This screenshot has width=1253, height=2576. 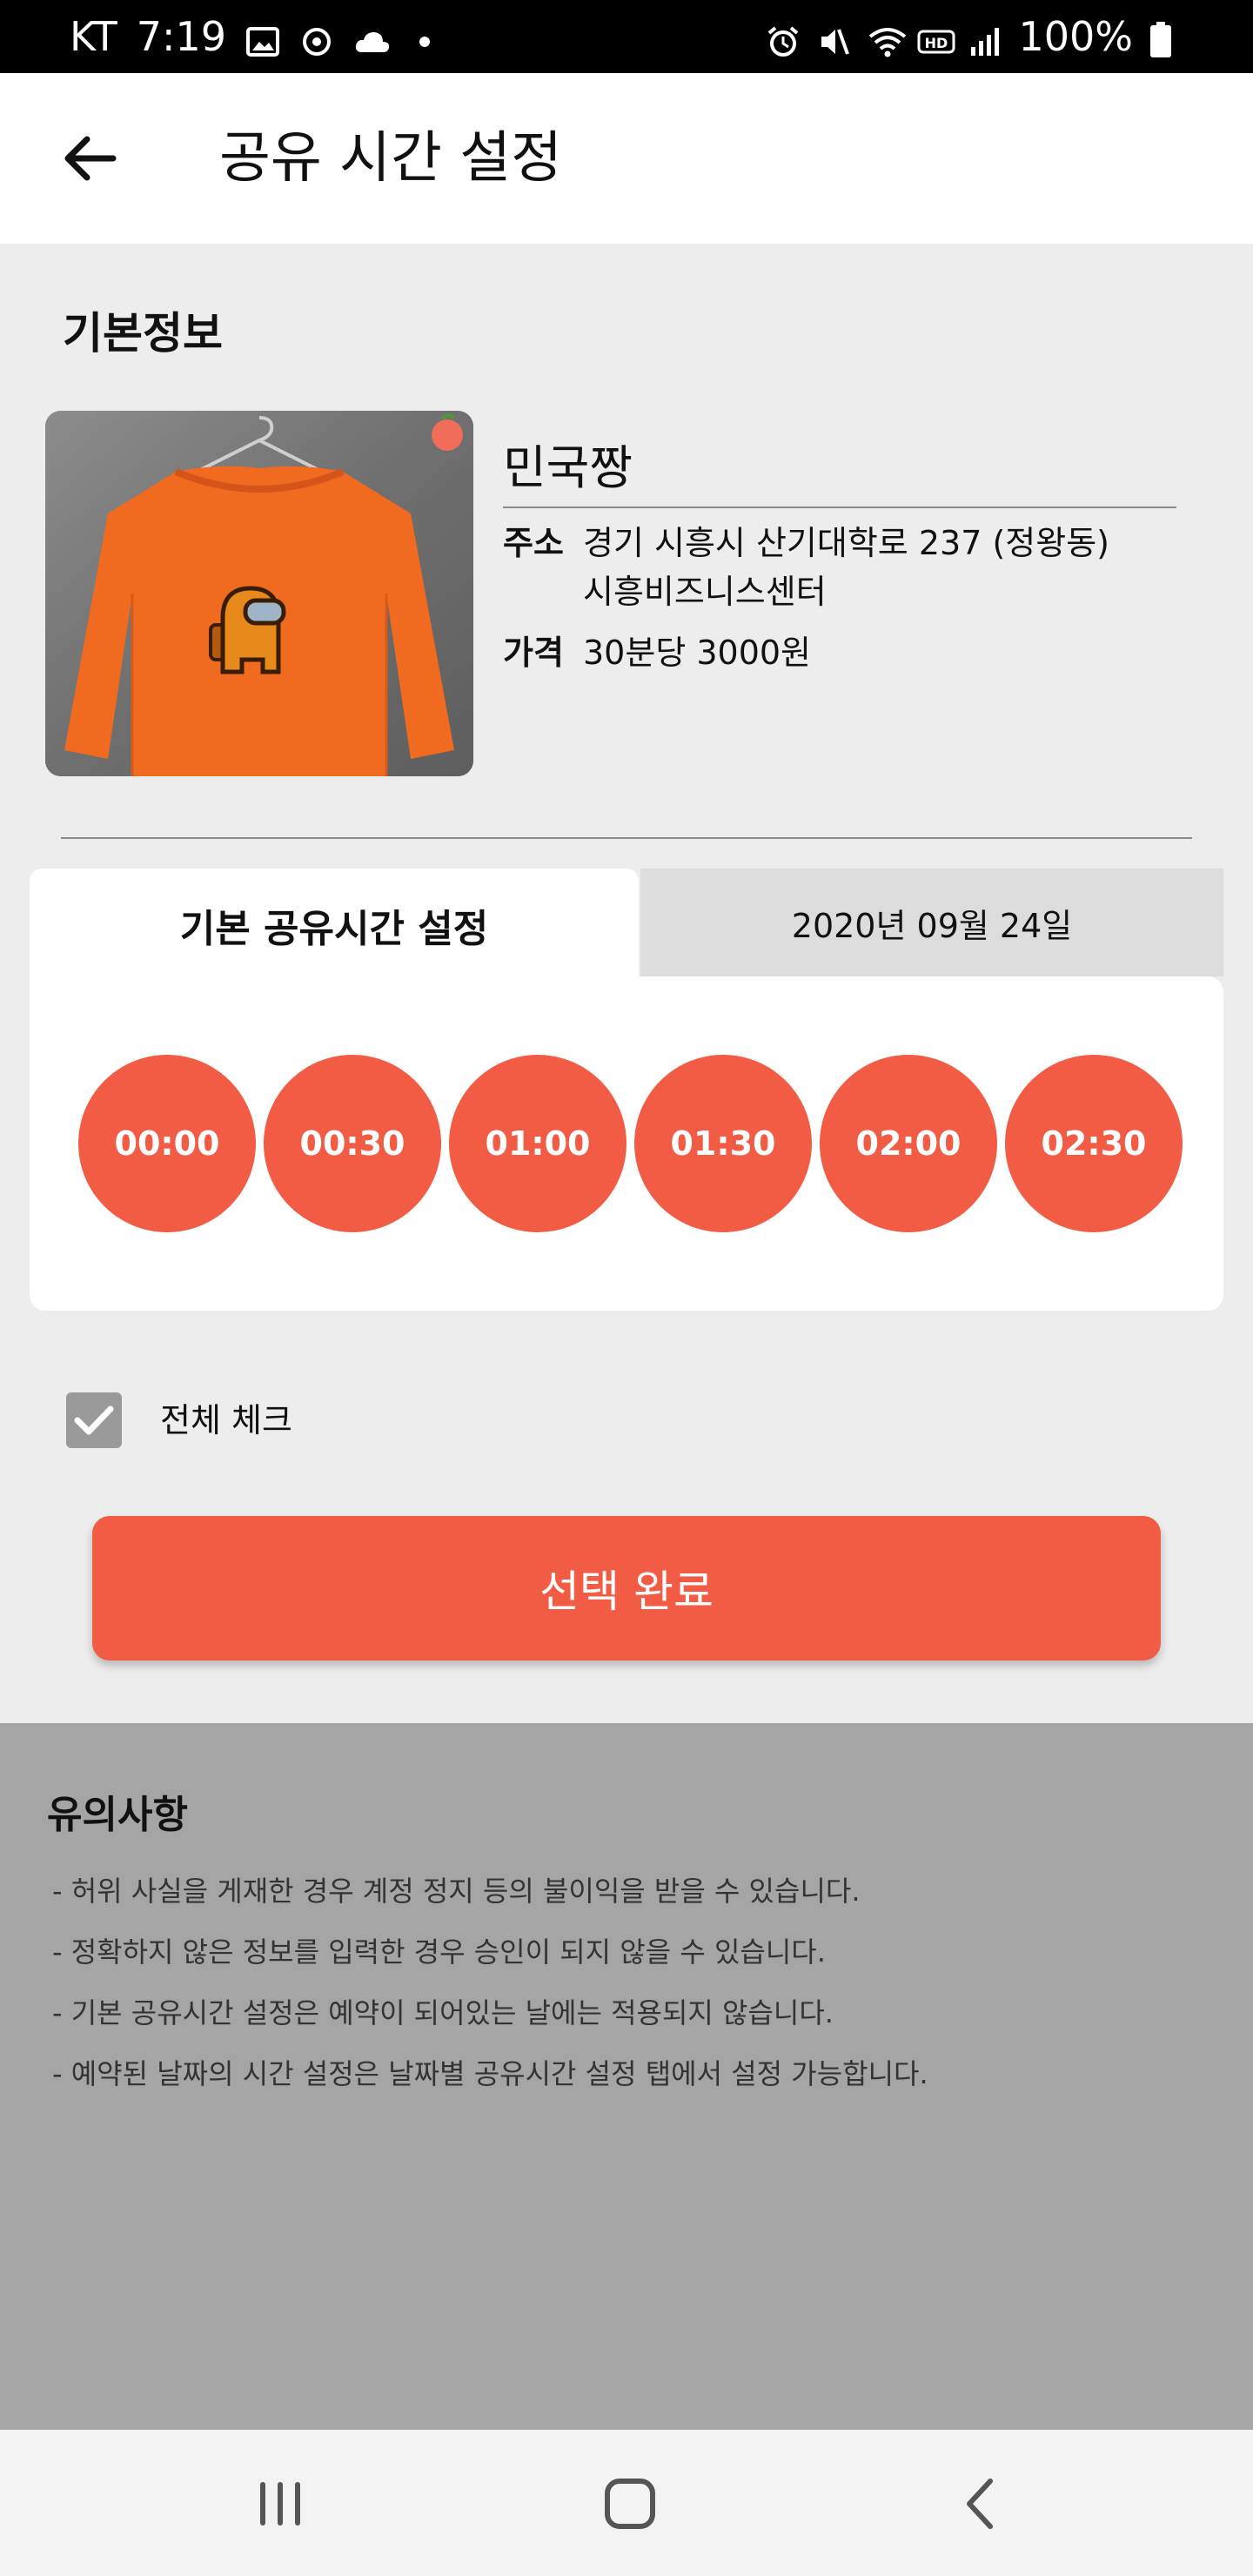 What do you see at coordinates (1166, 38) in the screenshot?
I see `battery-icon` at bounding box center [1166, 38].